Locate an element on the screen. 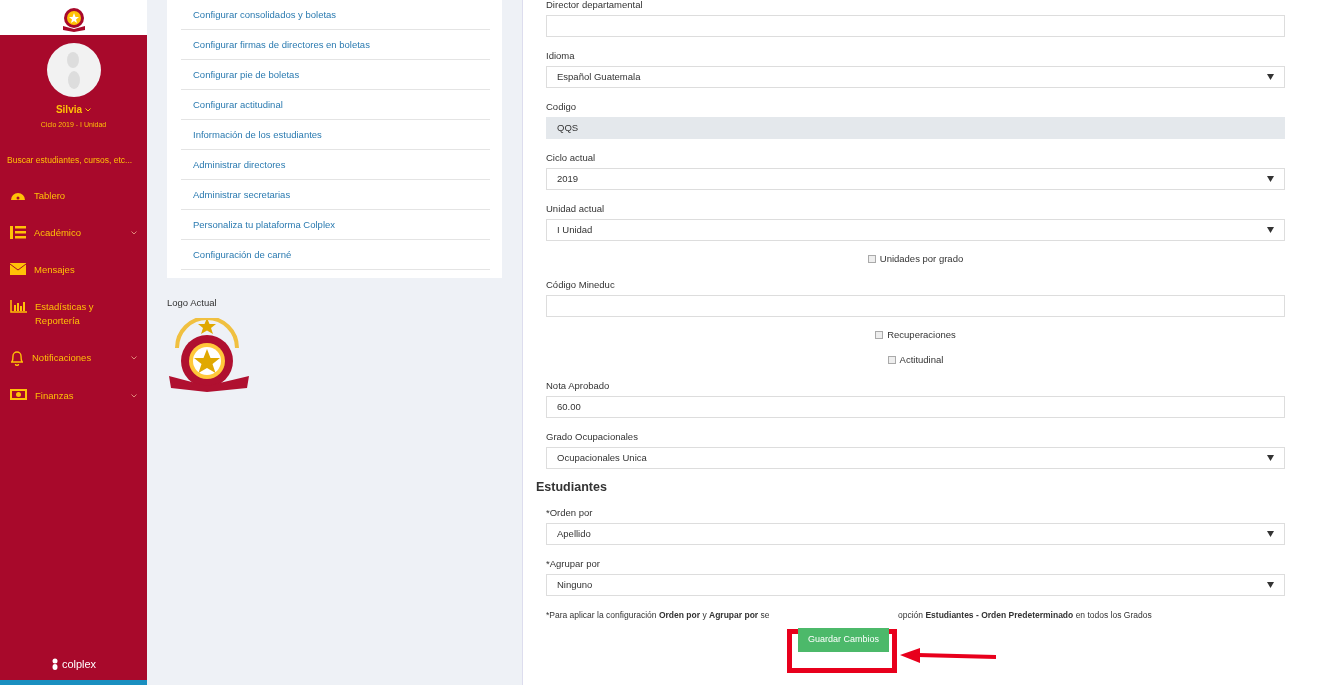 Image resolution: width=1318 pixels, height=685 pixels. field-label: Idioma is located at coordinates (561, 55).